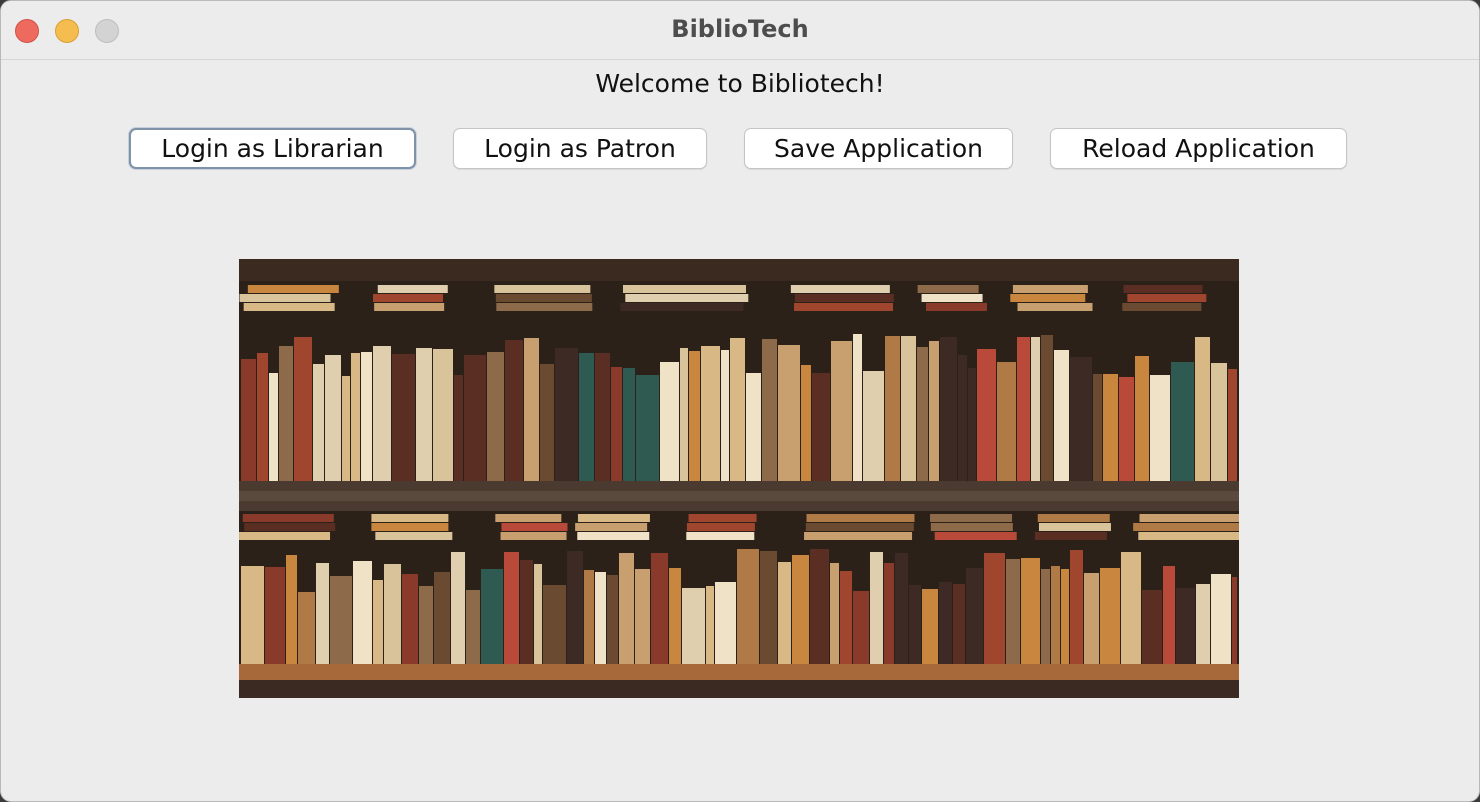  I want to click on save-application-button: Save Application, so click(878, 148).